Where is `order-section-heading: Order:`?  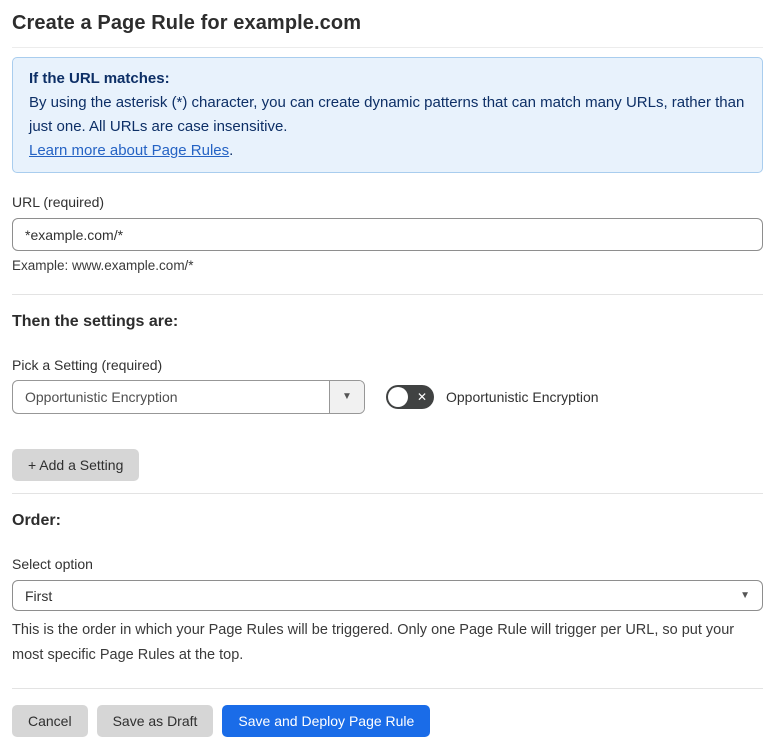 order-section-heading: Order: is located at coordinates (36, 520).